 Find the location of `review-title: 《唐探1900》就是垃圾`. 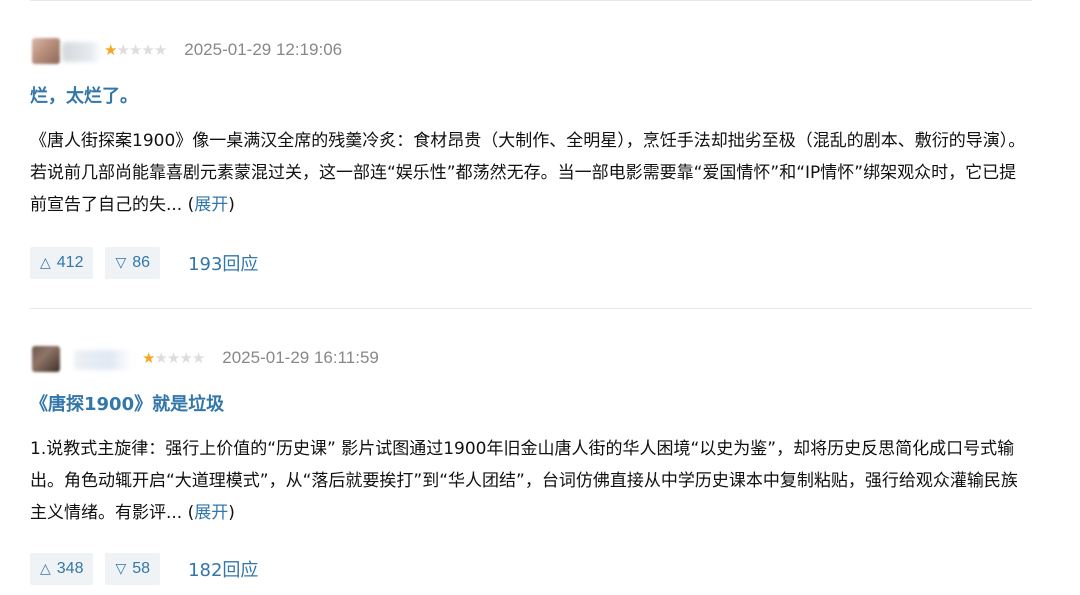

review-title: 《唐探1900》就是垃圾 is located at coordinates (127, 405).